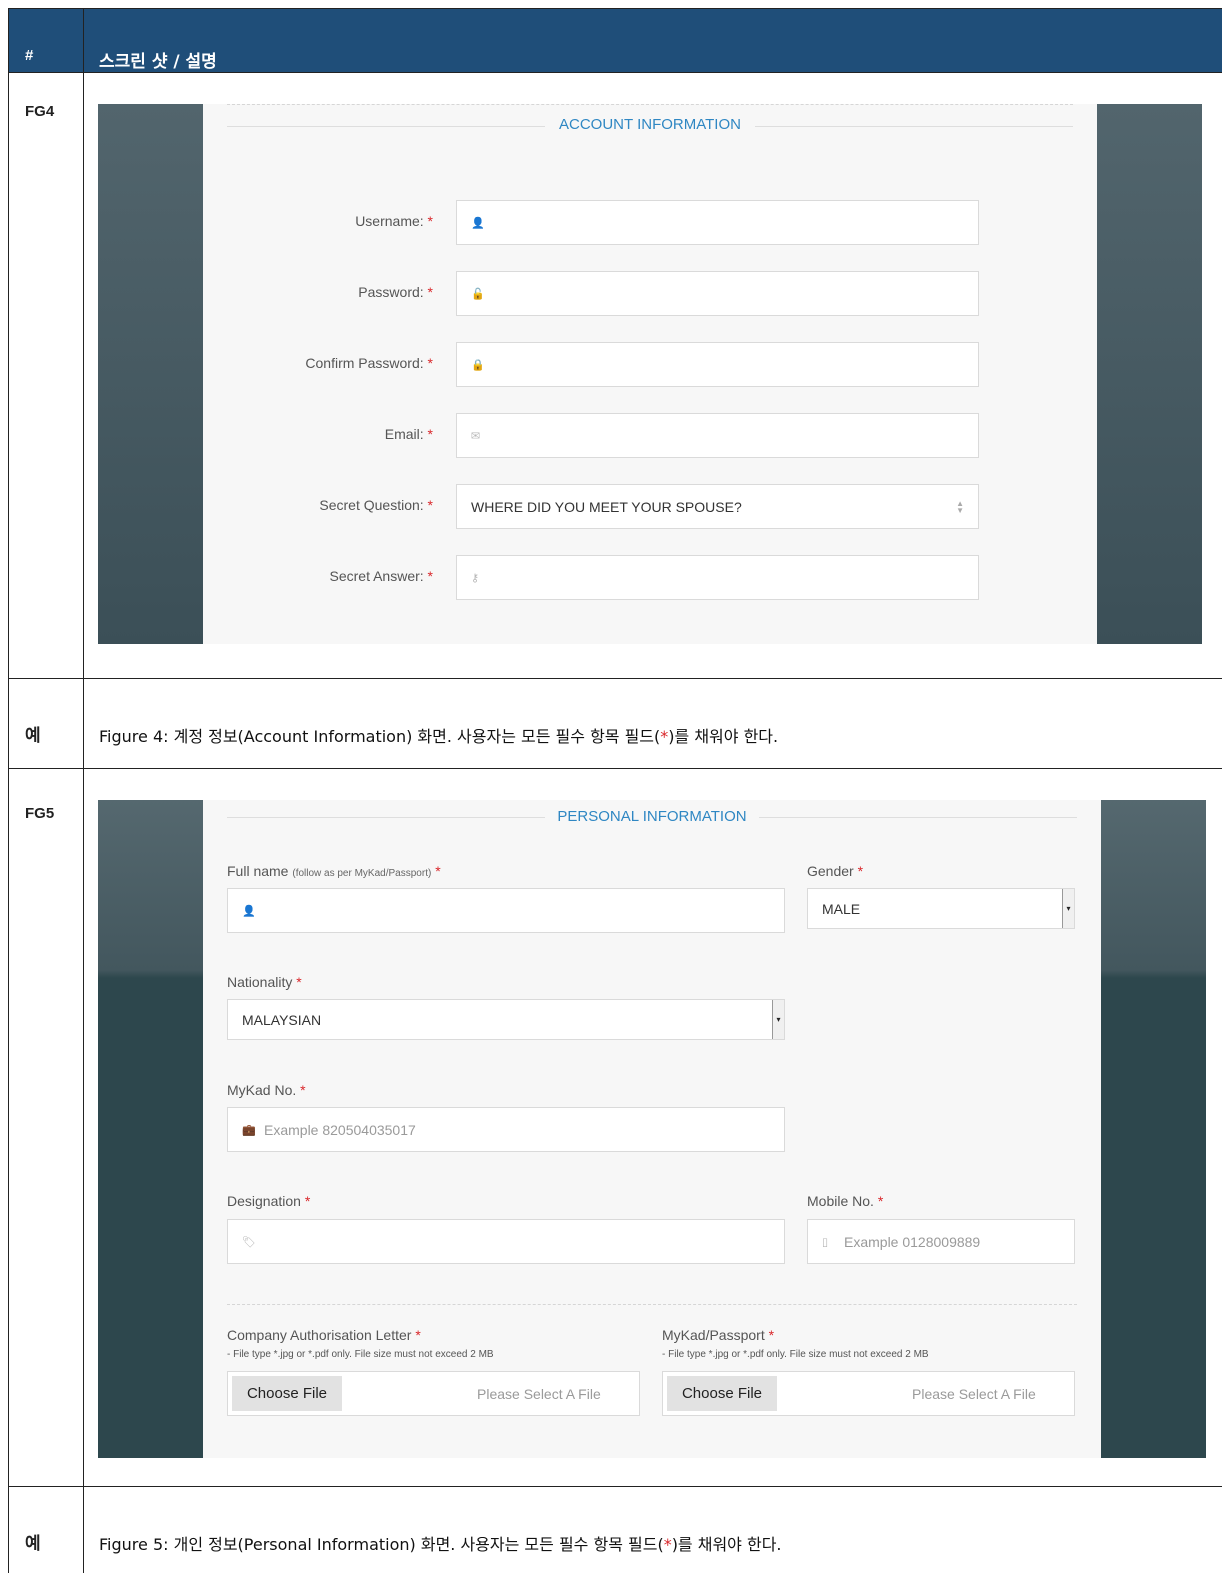 This screenshot has width=1222, height=1573. Describe the element at coordinates (324, 1335) in the screenshot. I see `company-letter-label: Company Authorisation Letter *` at that location.